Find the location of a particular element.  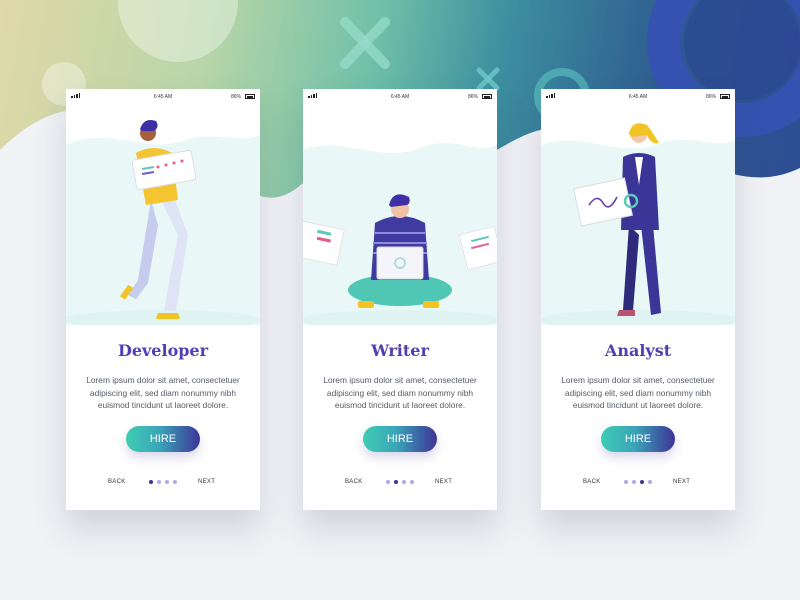

bg-x-large is located at coordinates (365, 43).